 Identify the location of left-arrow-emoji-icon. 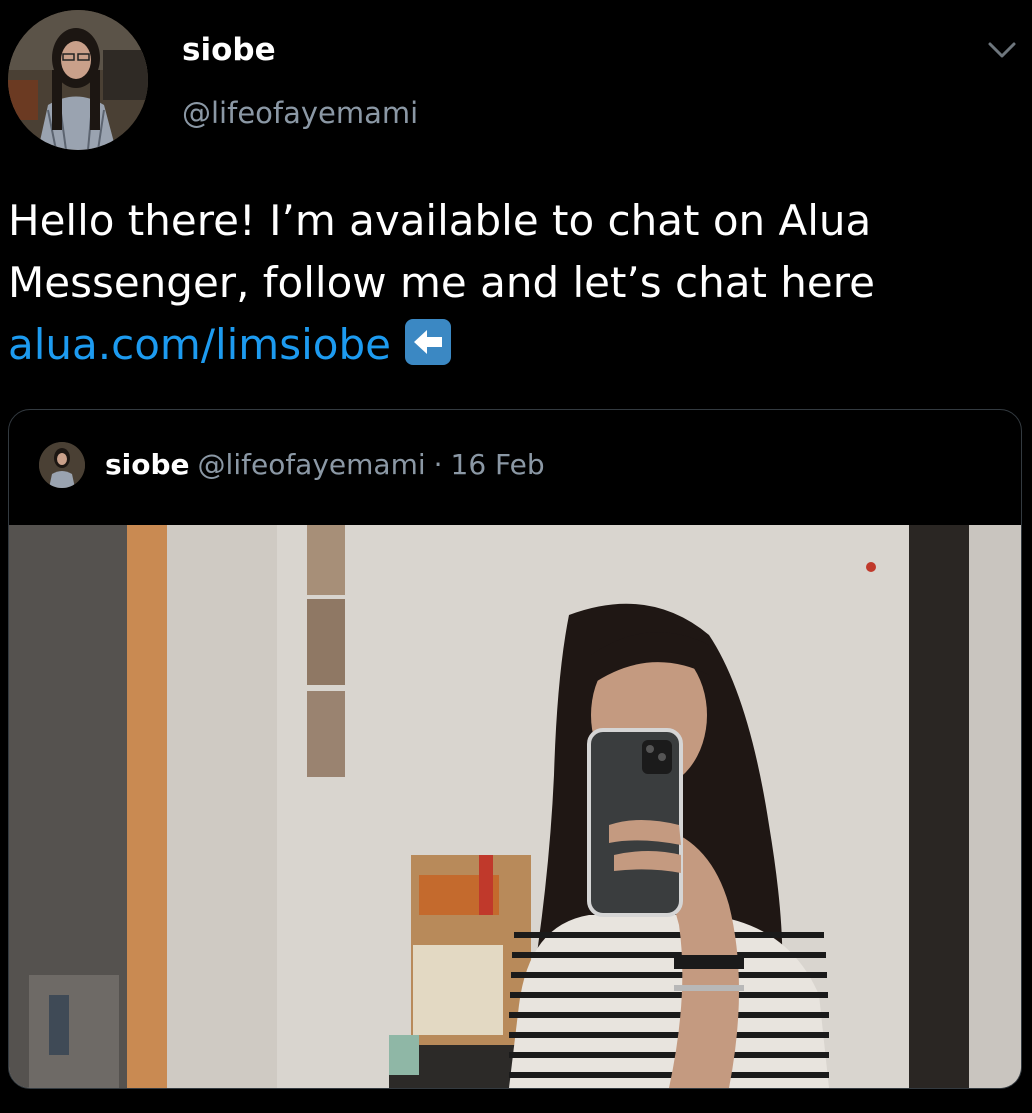
(427, 342).